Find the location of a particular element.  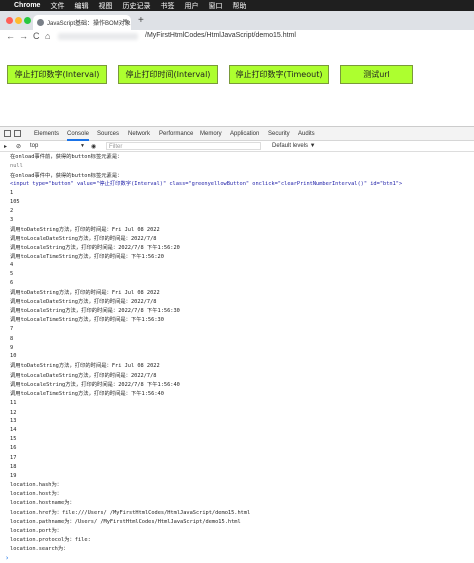

console-line: 在onload事件前，获得的button标签元素是： is located at coordinates (66, 157).